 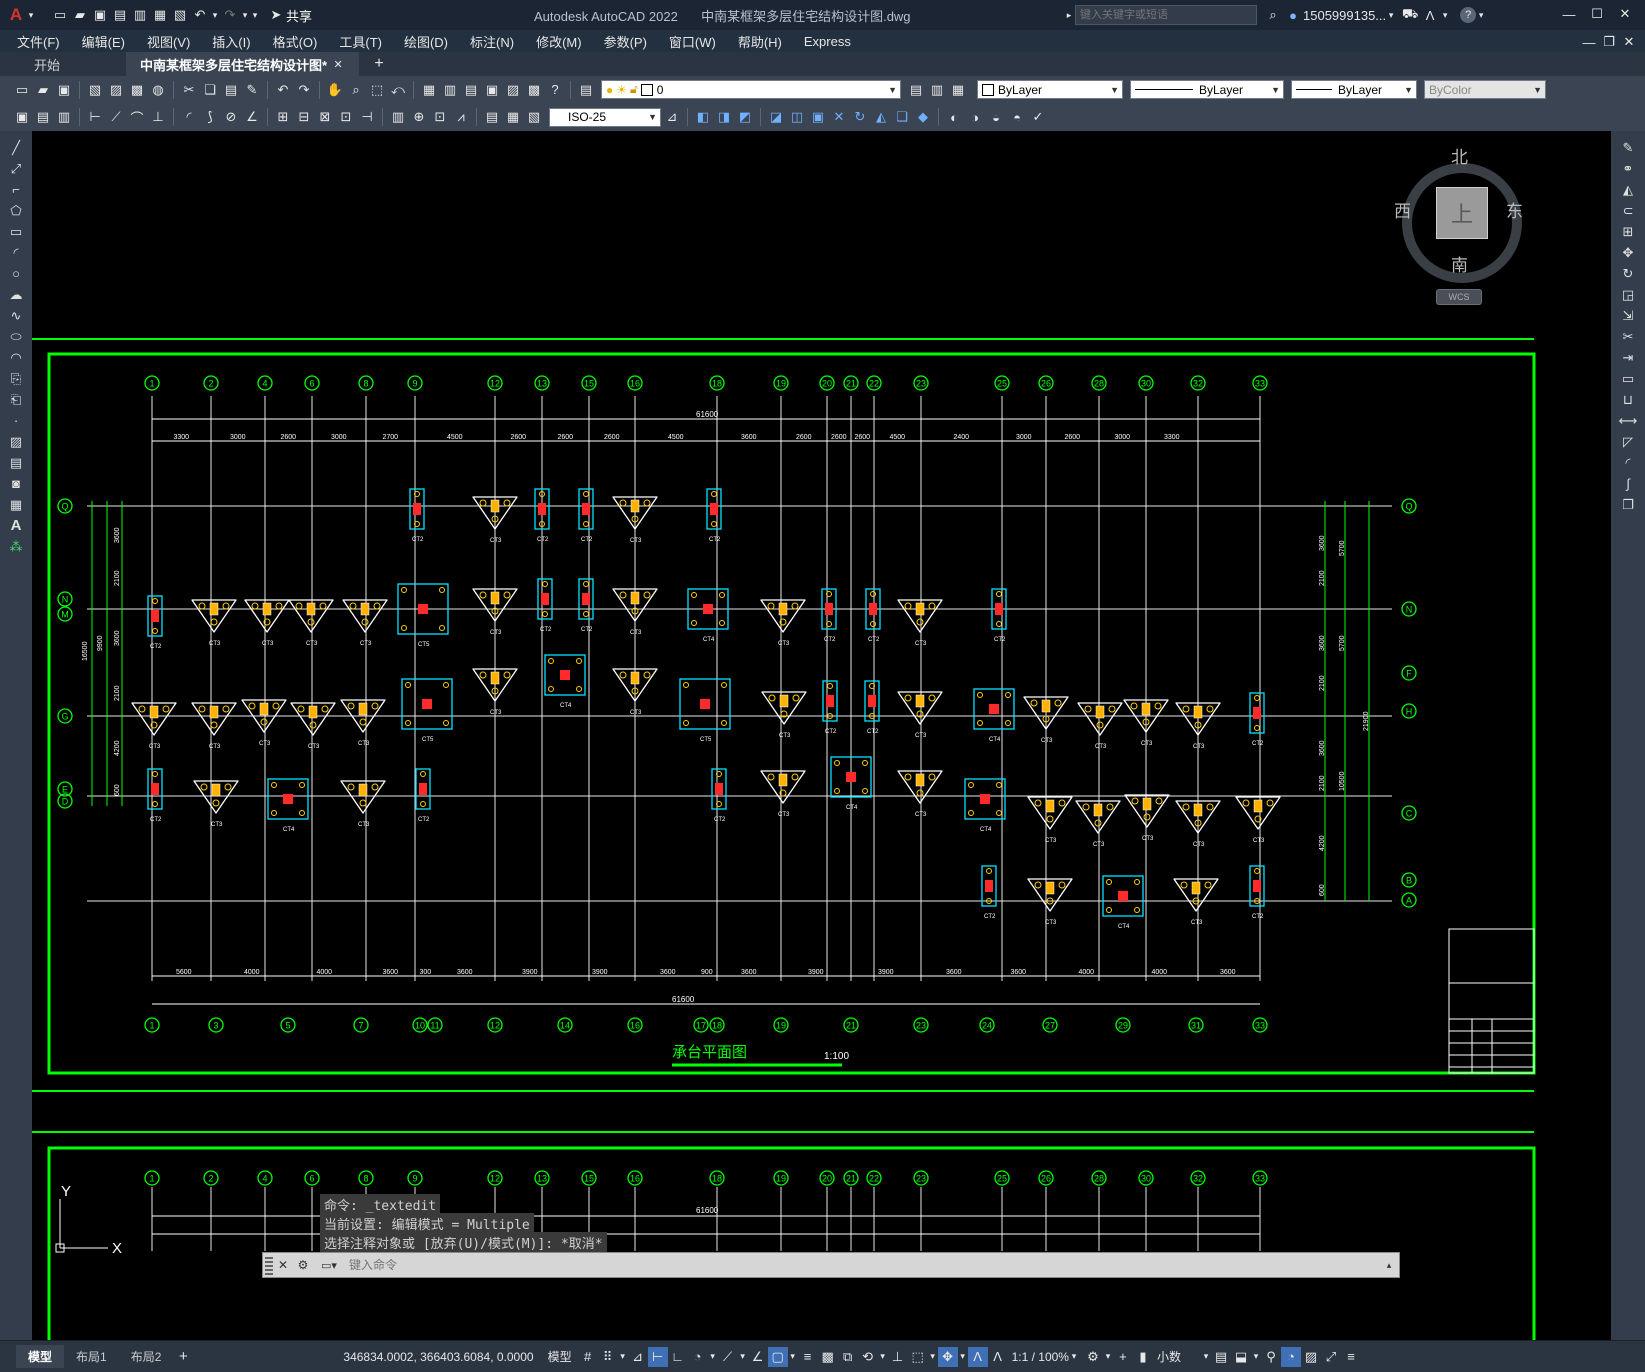 I want to click on solid-intersect-icon: ◩, so click(x=745, y=117).